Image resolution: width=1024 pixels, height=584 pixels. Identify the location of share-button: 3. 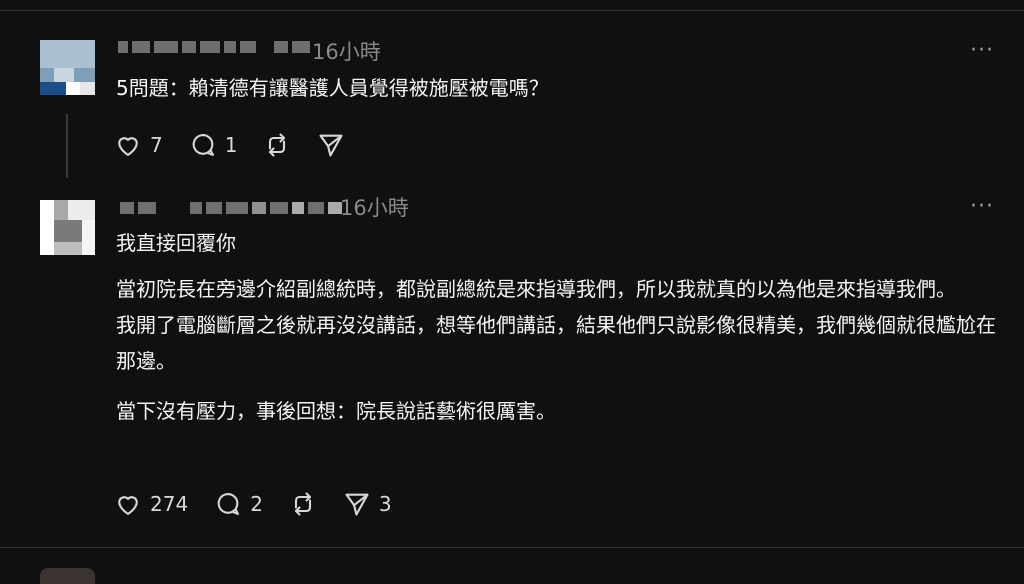
(367, 504).